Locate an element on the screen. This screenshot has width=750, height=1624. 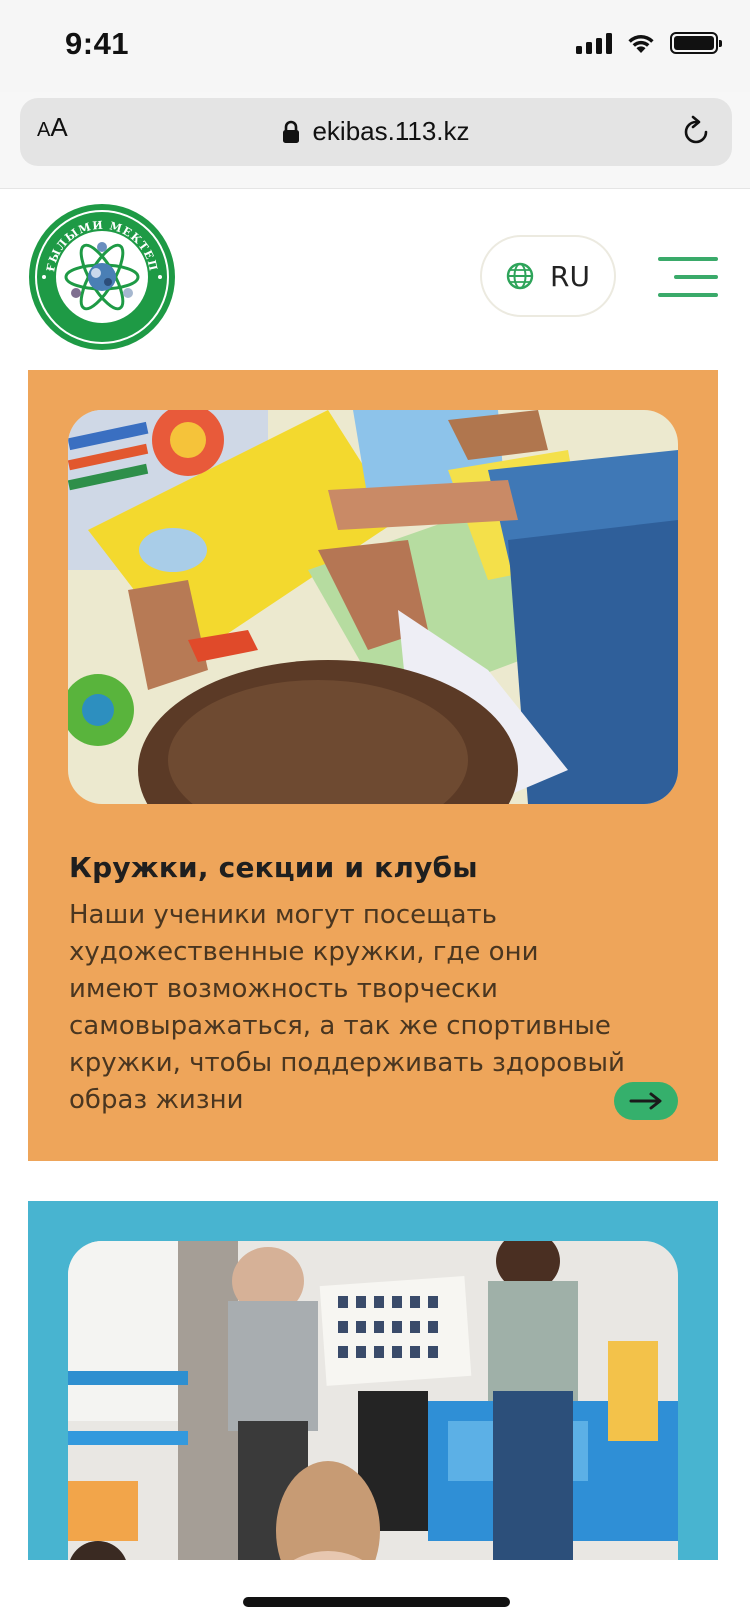
arrow-right-icon is located at coordinates (645, 1101).